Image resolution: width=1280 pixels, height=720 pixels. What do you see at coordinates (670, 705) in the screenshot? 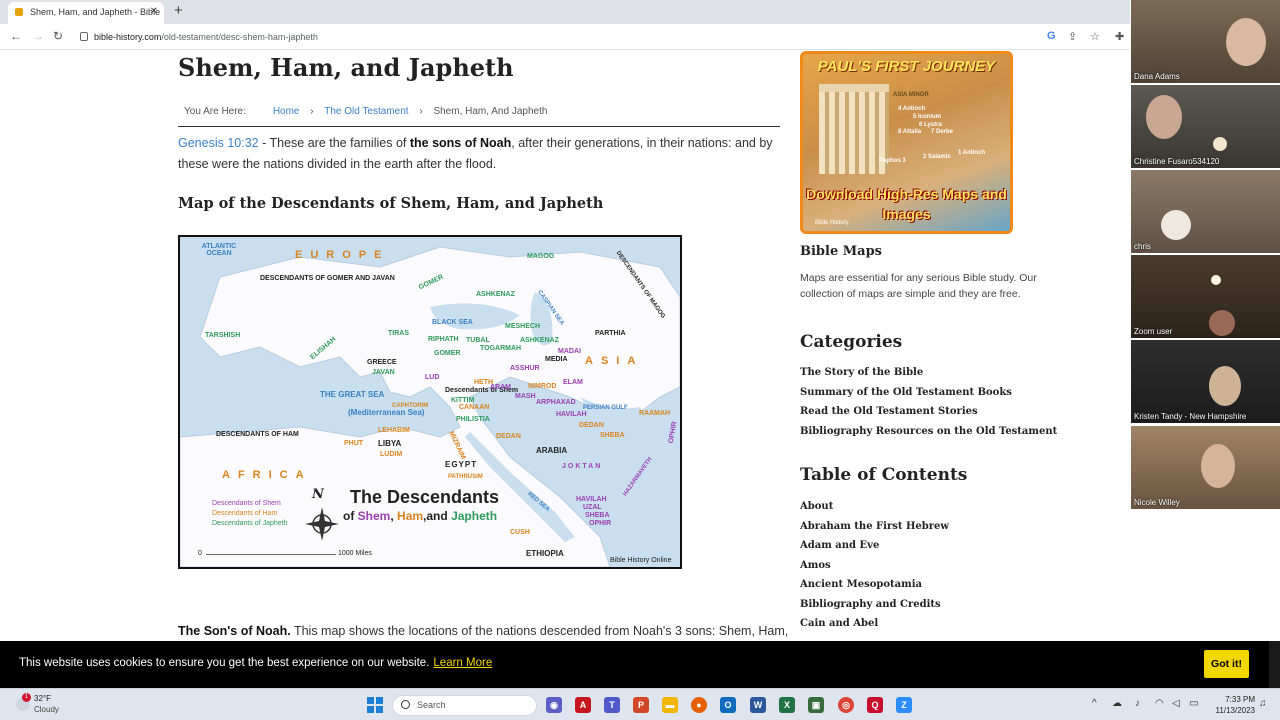
I see `file-explorer-icon: ▬` at bounding box center [670, 705].